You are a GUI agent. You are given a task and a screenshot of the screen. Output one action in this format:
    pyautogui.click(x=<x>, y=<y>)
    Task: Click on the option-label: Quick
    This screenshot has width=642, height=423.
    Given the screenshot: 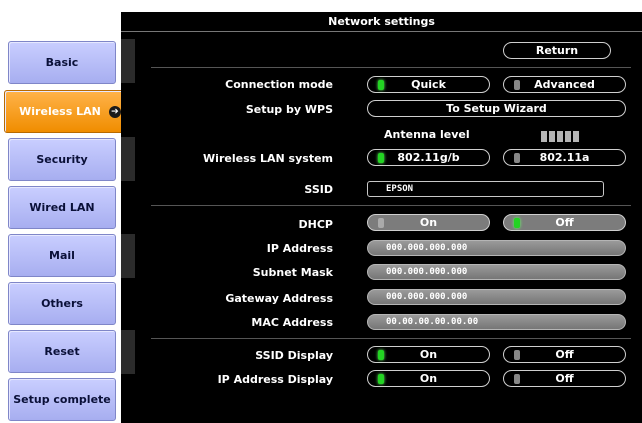 What is the action you would take?
    pyautogui.click(x=428, y=84)
    